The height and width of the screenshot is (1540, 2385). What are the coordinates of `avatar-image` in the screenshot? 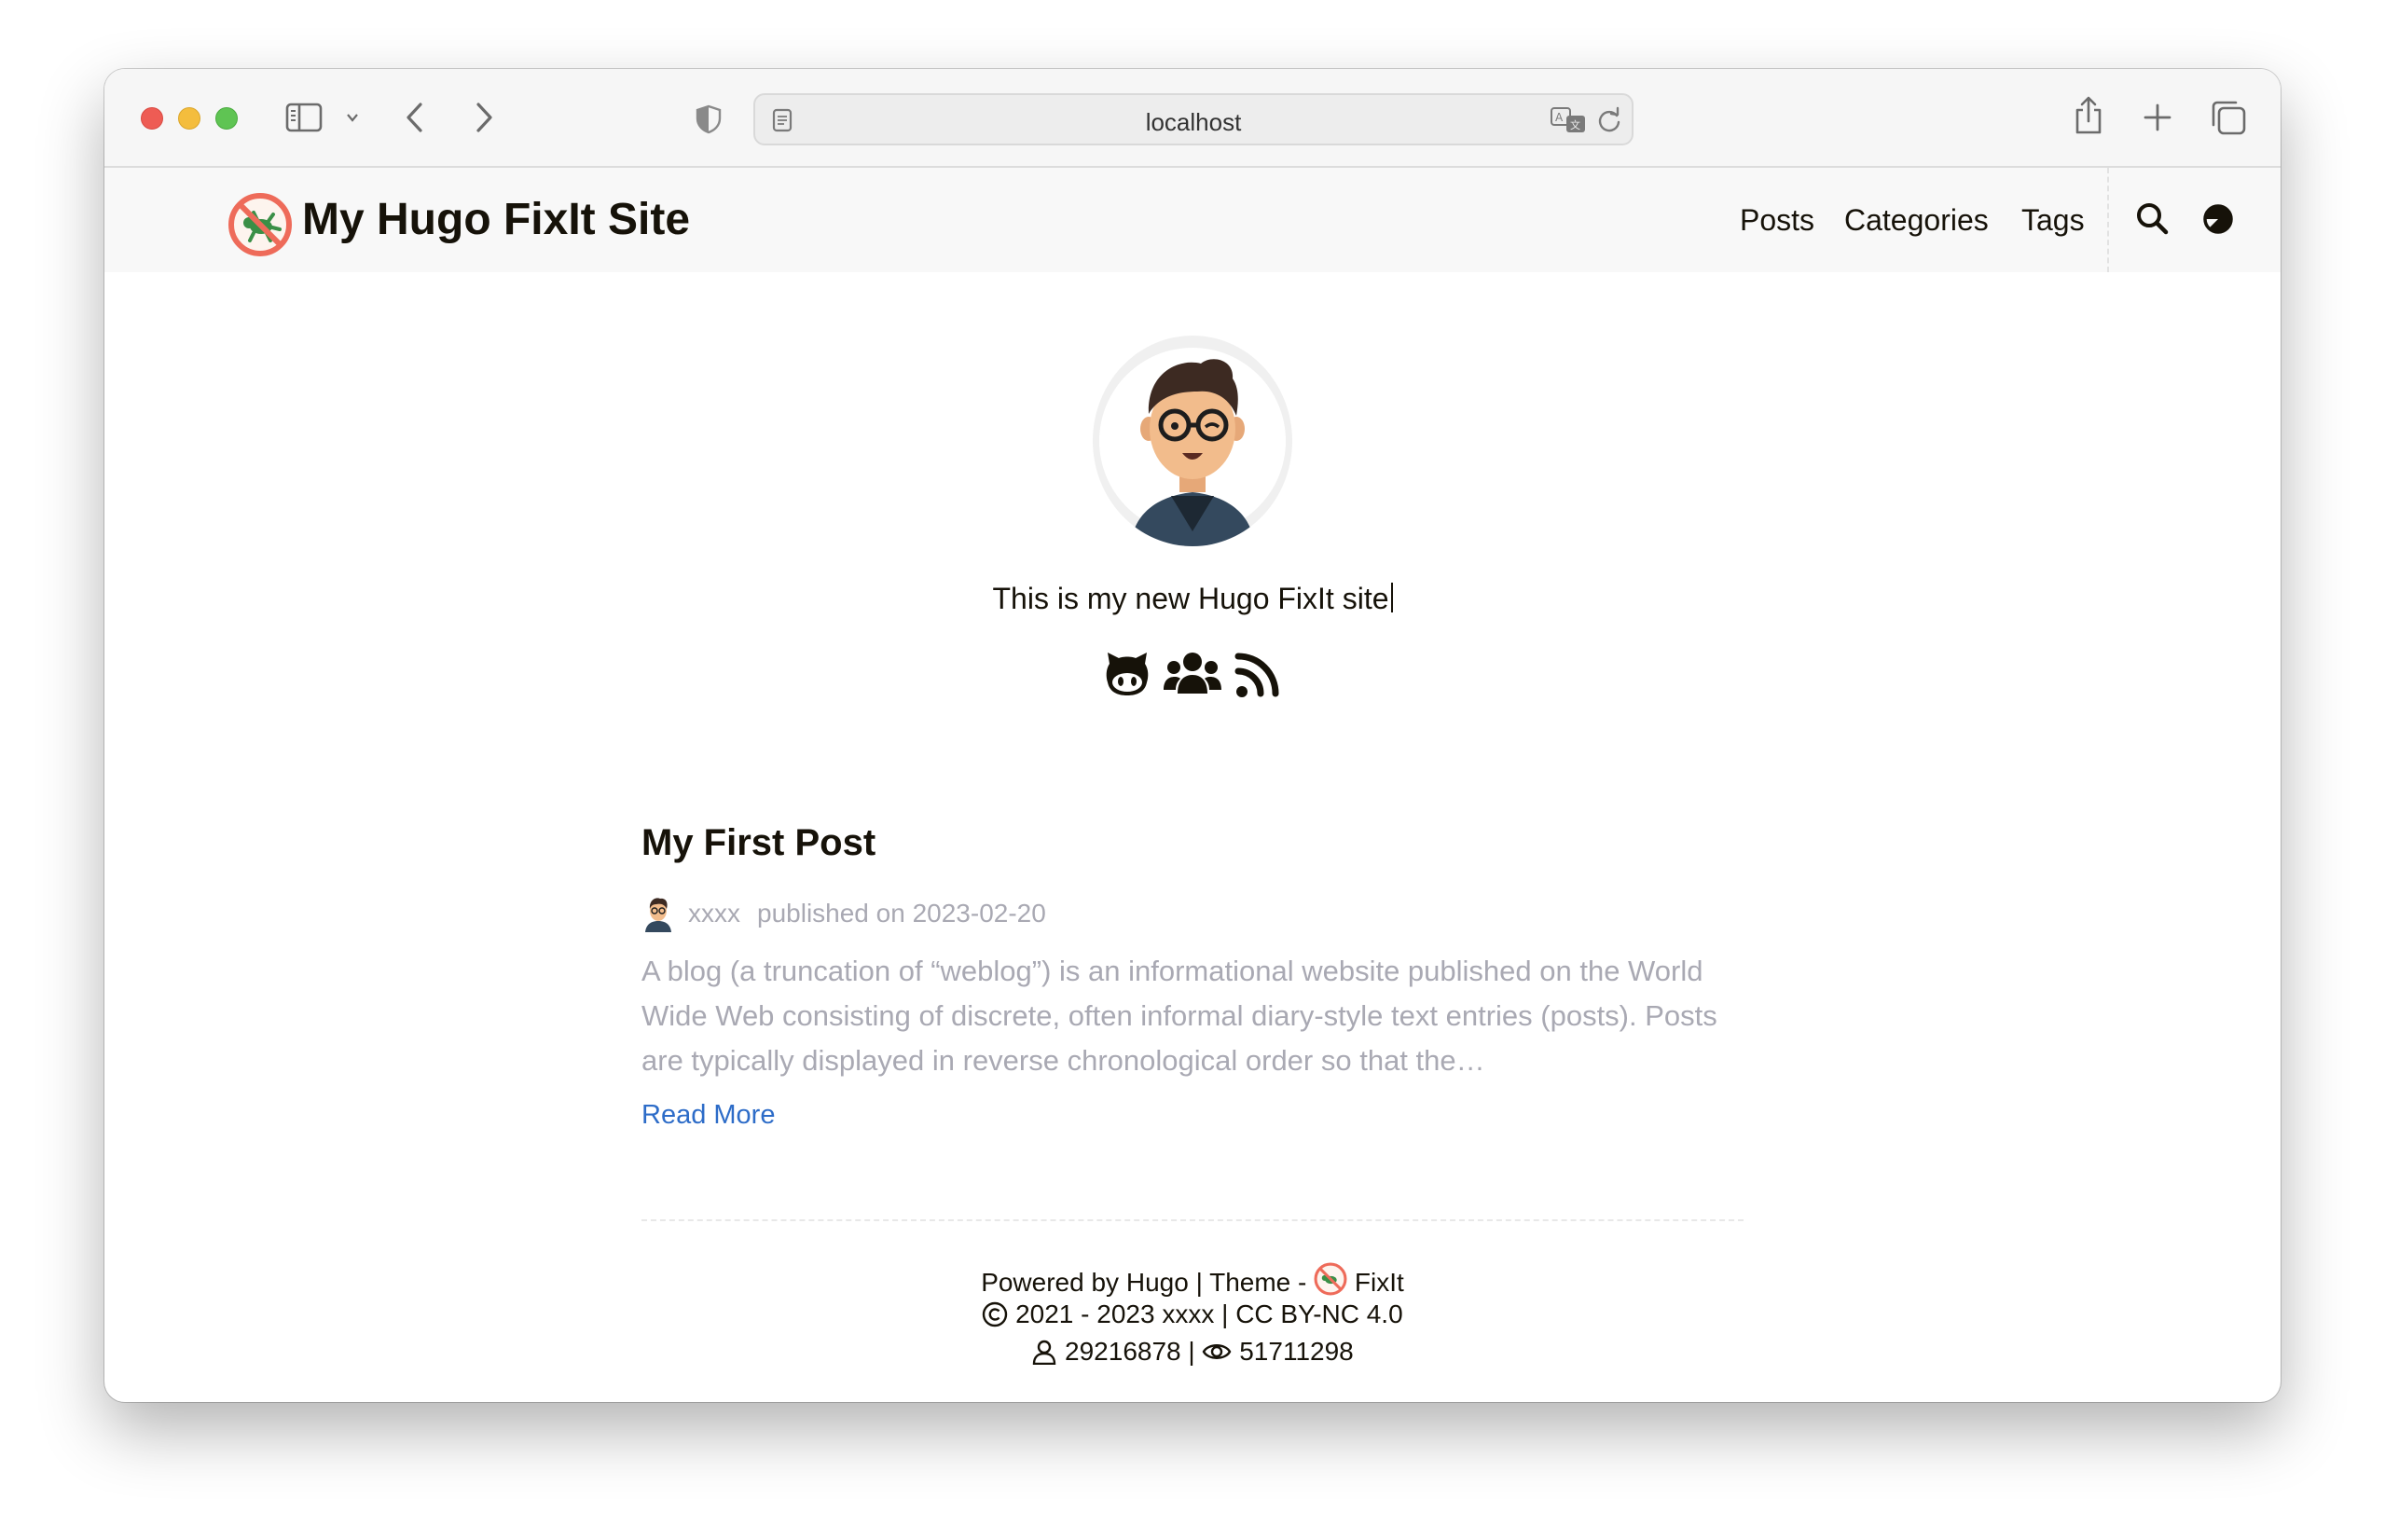 It's located at (1192, 447).